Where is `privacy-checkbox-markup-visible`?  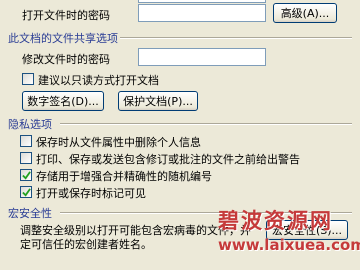 privacy-checkbox-markup-visible is located at coordinates (26, 192).